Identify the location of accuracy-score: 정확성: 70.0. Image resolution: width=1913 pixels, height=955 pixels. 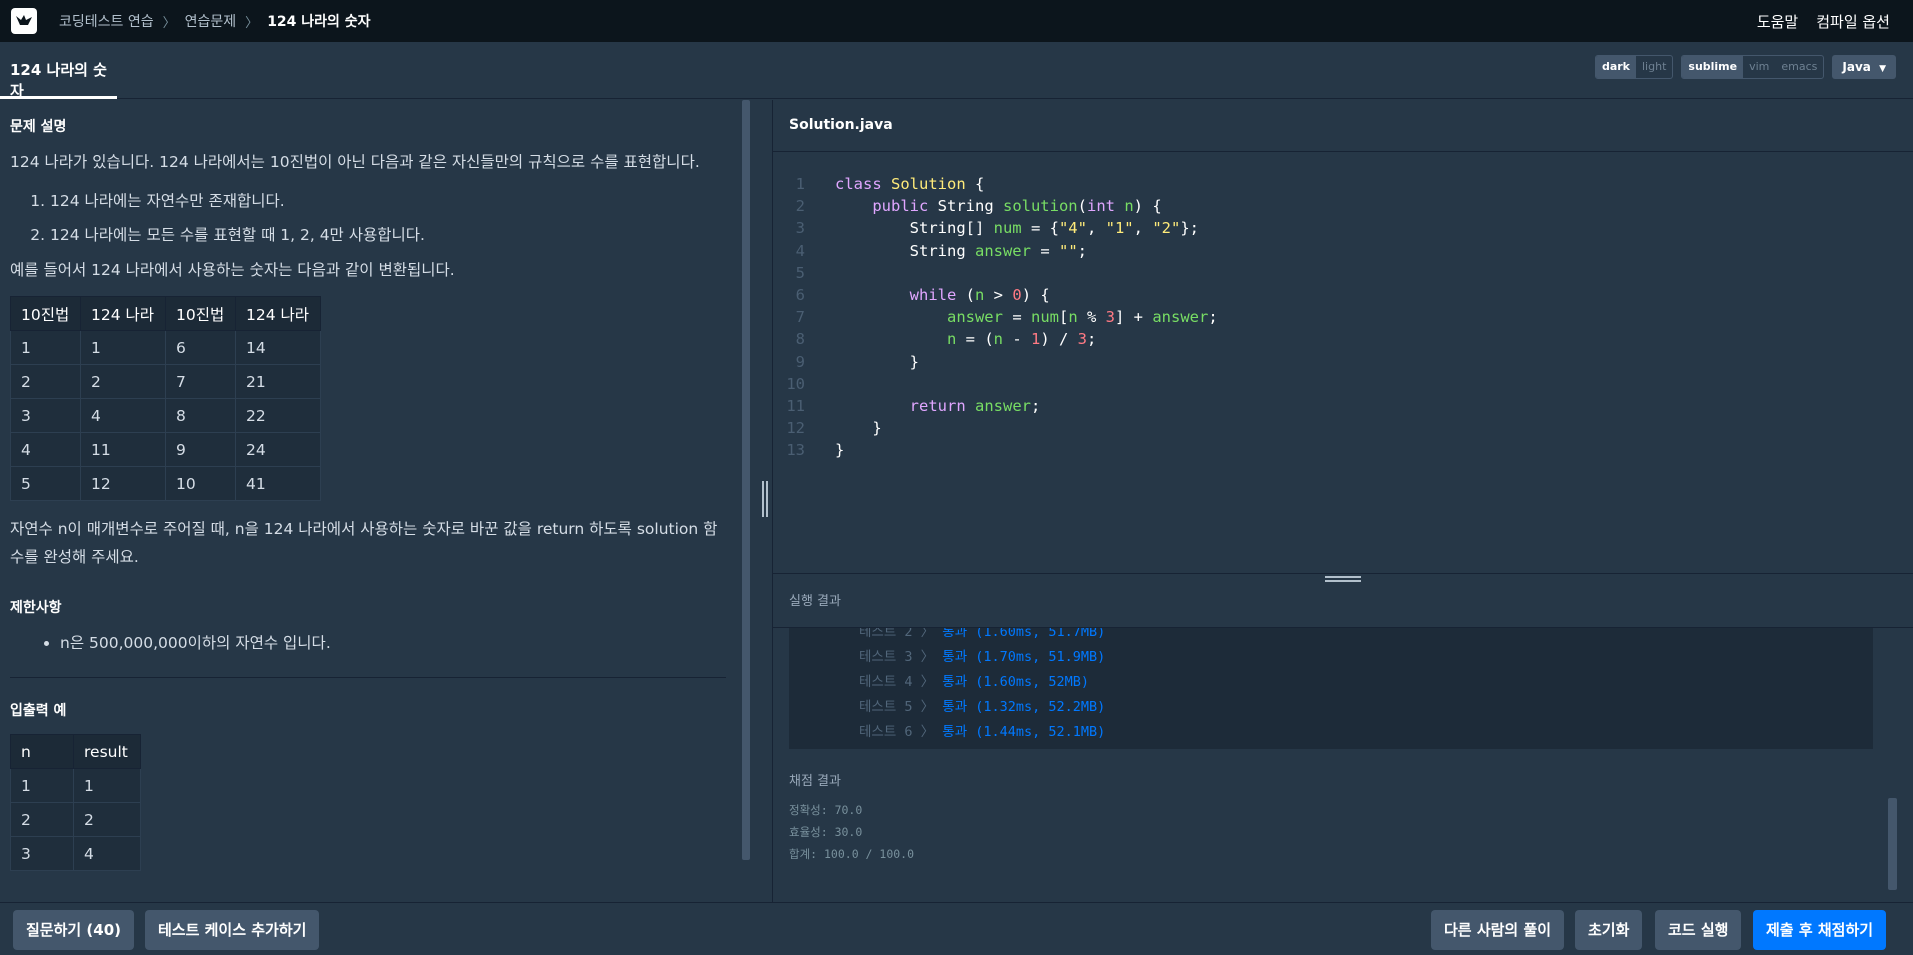
(826, 810).